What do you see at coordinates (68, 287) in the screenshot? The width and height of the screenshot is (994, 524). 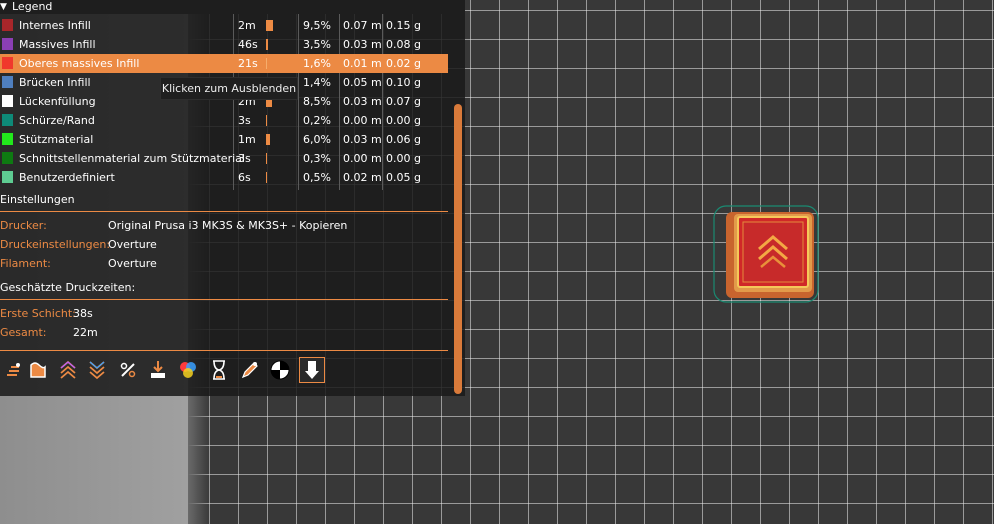 I see `estimated-times-title: Geschätzte Druckzeiten:` at bounding box center [68, 287].